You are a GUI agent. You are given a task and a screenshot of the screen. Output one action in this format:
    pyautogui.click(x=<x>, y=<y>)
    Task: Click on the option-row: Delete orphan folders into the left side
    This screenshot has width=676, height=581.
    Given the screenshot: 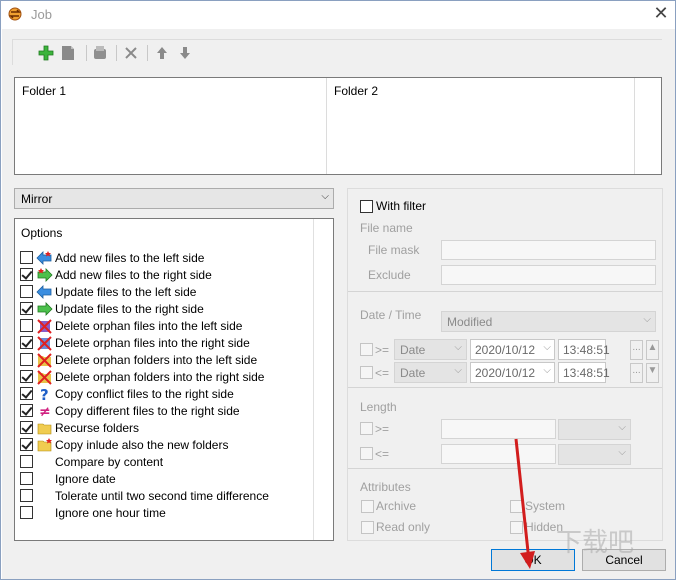 What is the action you would take?
    pyautogui.click(x=138, y=359)
    